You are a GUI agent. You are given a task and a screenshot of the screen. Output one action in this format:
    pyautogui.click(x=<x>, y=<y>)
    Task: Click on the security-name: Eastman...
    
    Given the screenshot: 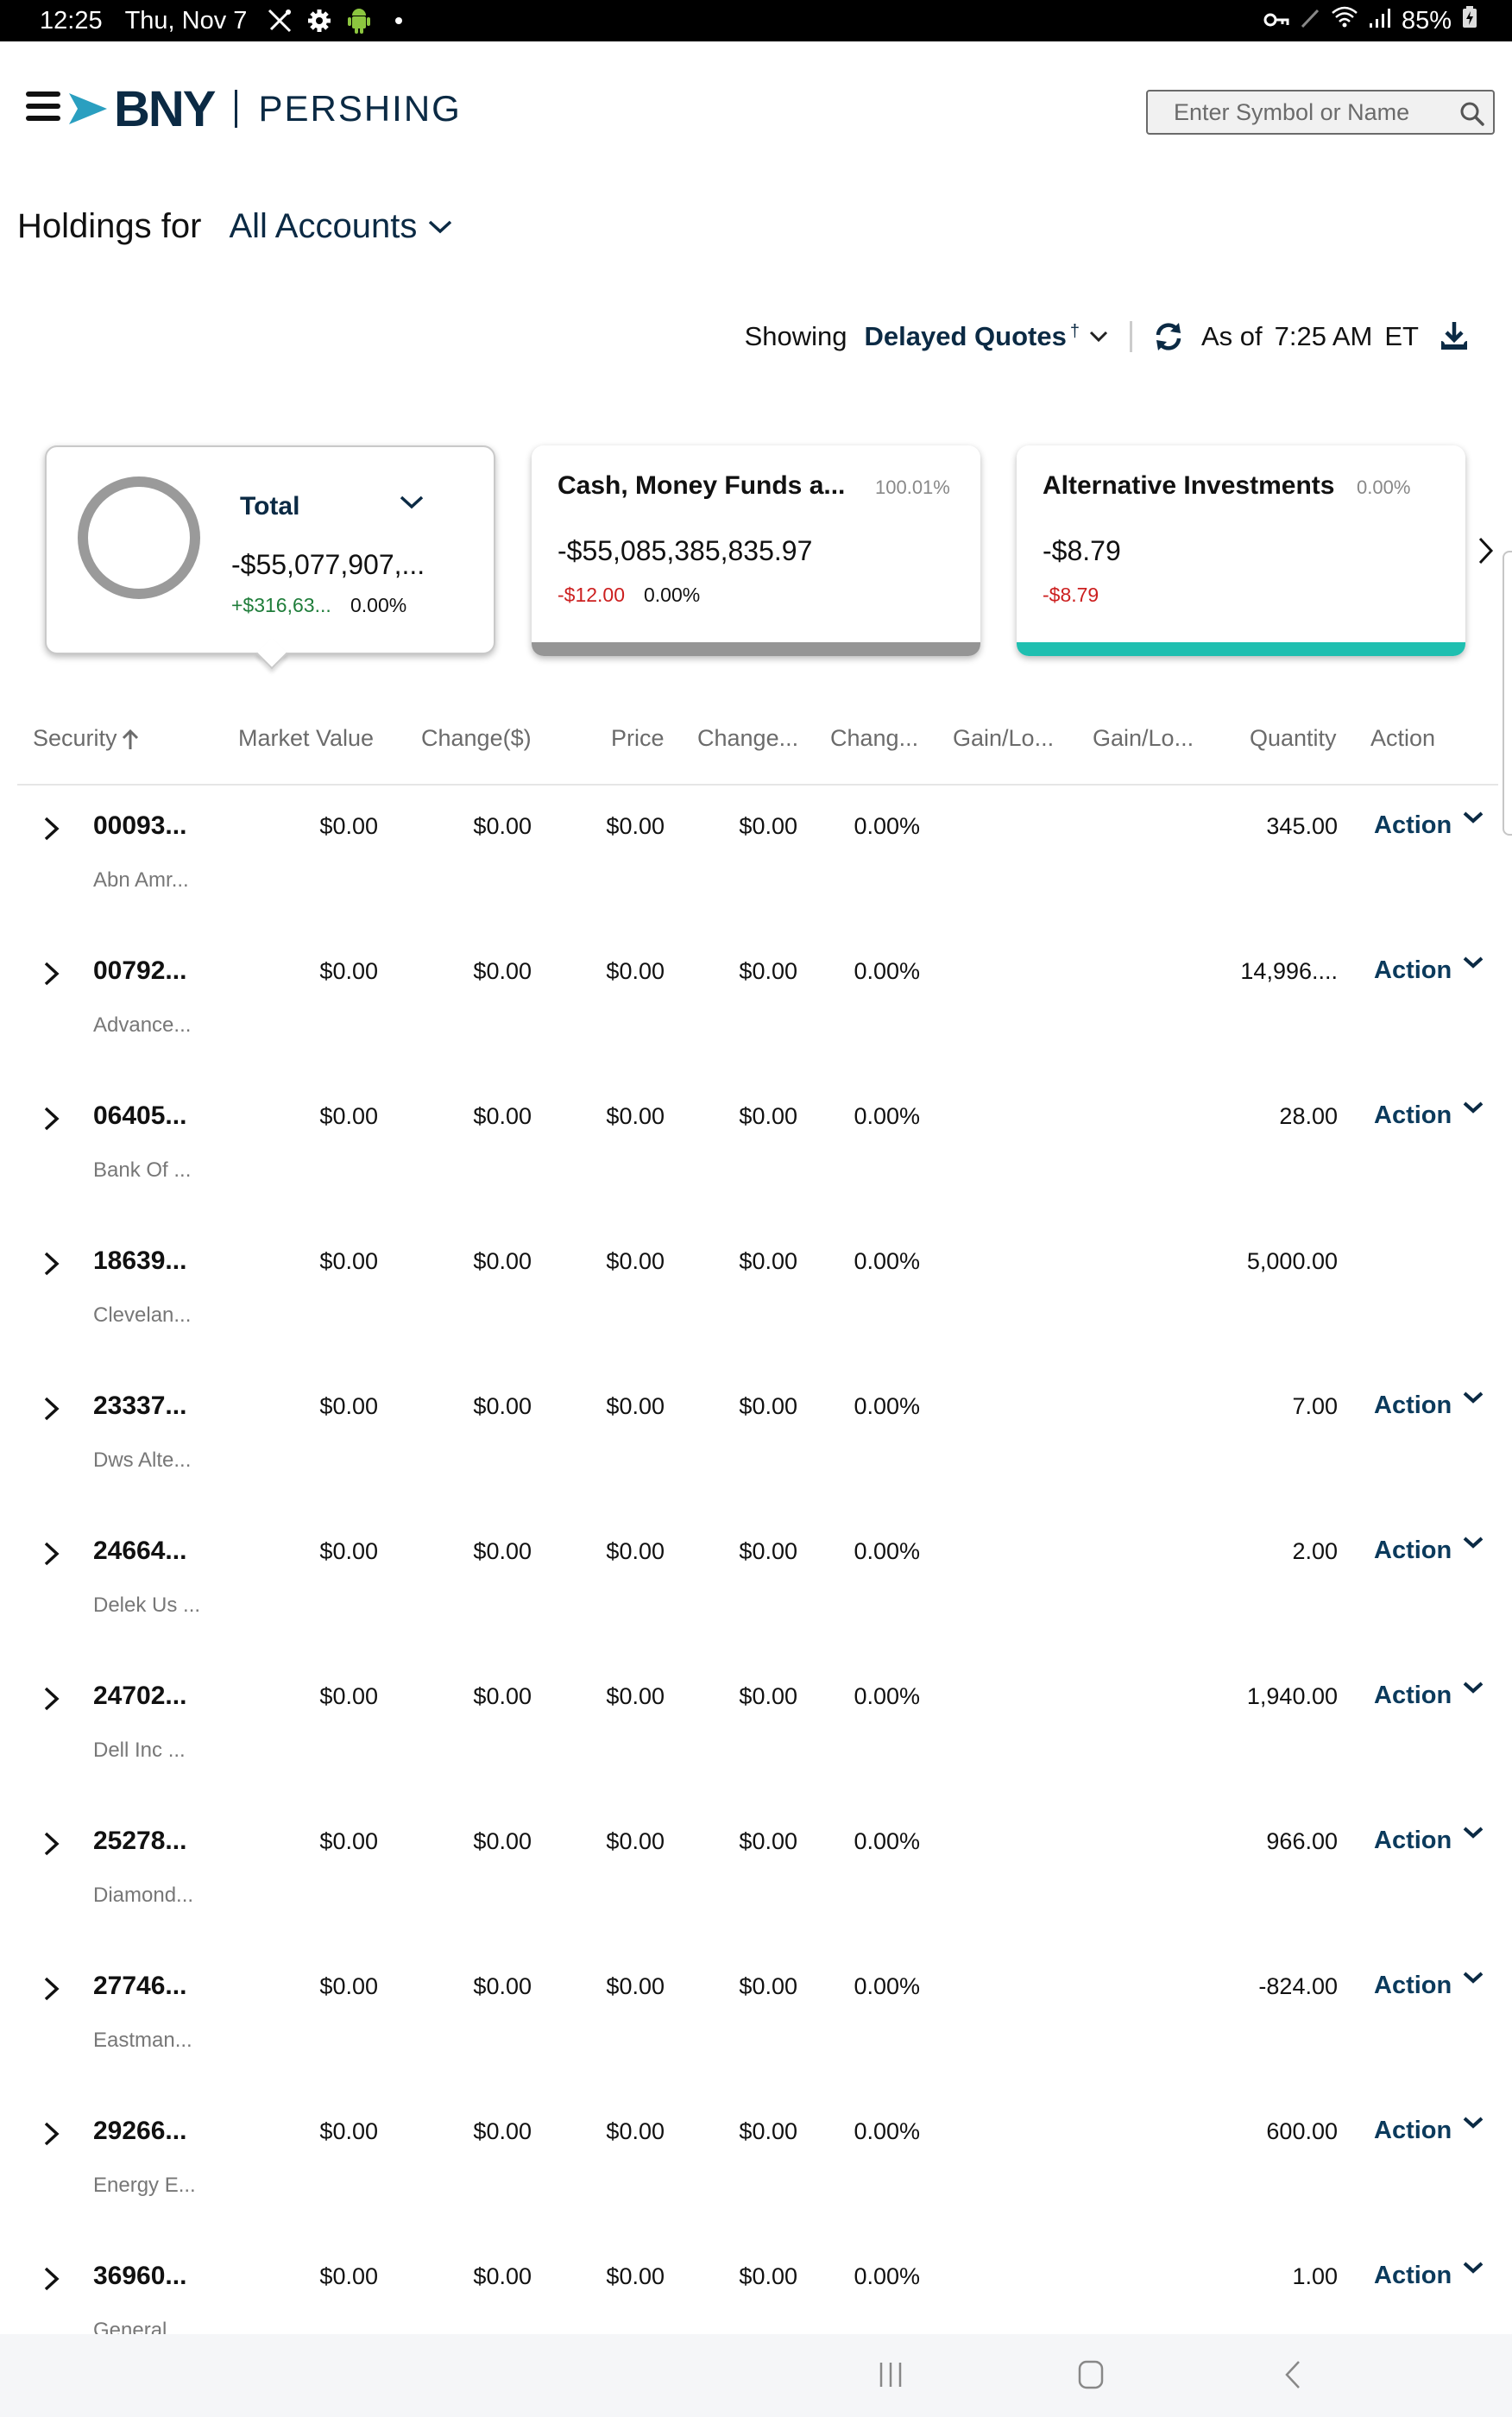 What is the action you would take?
    pyautogui.click(x=142, y=2040)
    